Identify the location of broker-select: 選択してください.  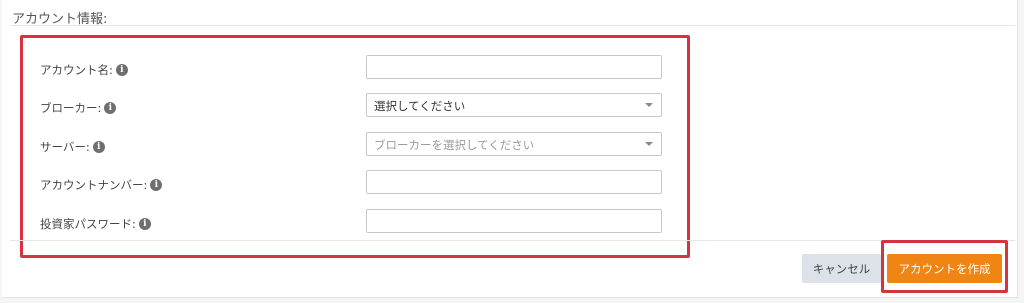
(514, 105).